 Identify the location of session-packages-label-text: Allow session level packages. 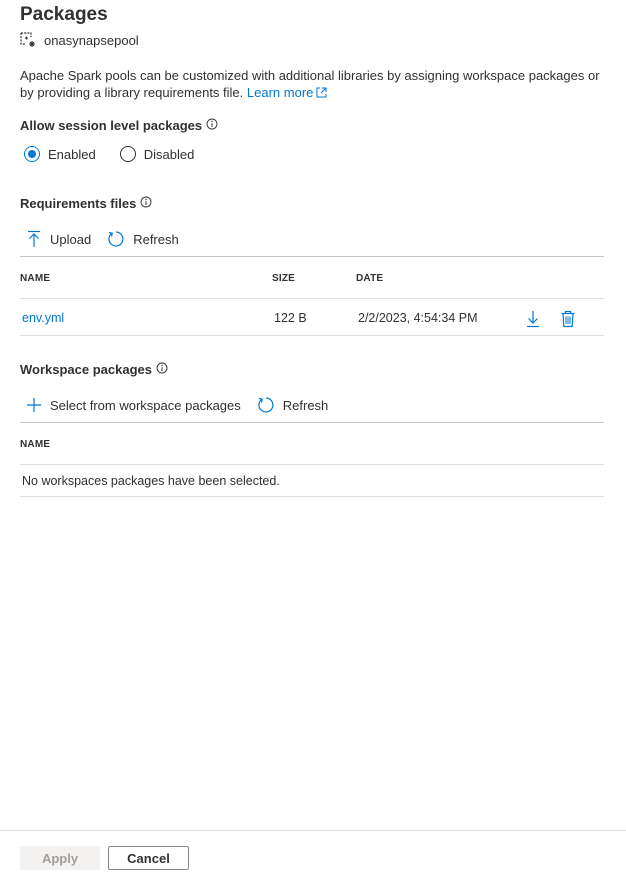
(111, 125).